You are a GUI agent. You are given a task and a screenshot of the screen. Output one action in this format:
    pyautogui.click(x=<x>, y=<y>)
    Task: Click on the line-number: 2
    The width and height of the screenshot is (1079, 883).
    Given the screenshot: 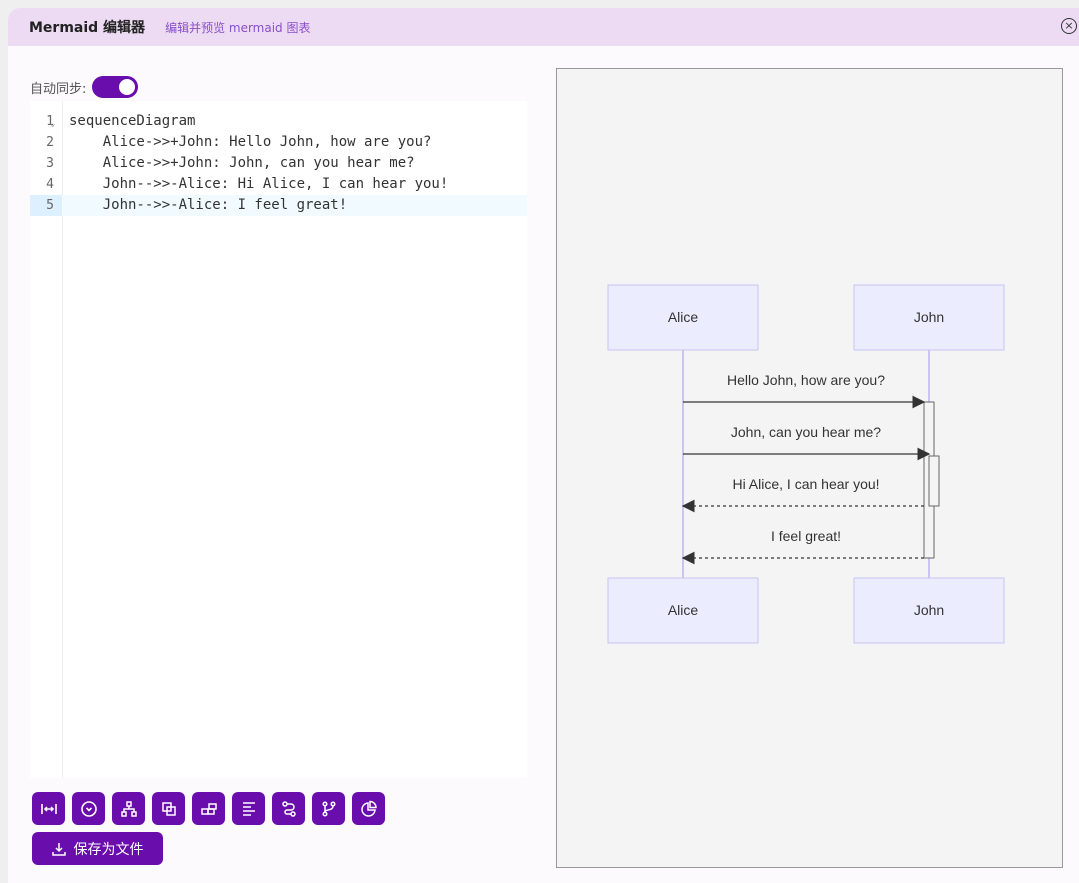 What is the action you would take?
    pyautogui.click(x=50, y=142)
    